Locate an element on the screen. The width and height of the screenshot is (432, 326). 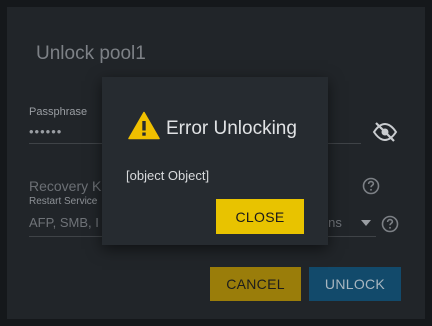
unlock-button: UNLOCK is located at coordinates (355, 284).